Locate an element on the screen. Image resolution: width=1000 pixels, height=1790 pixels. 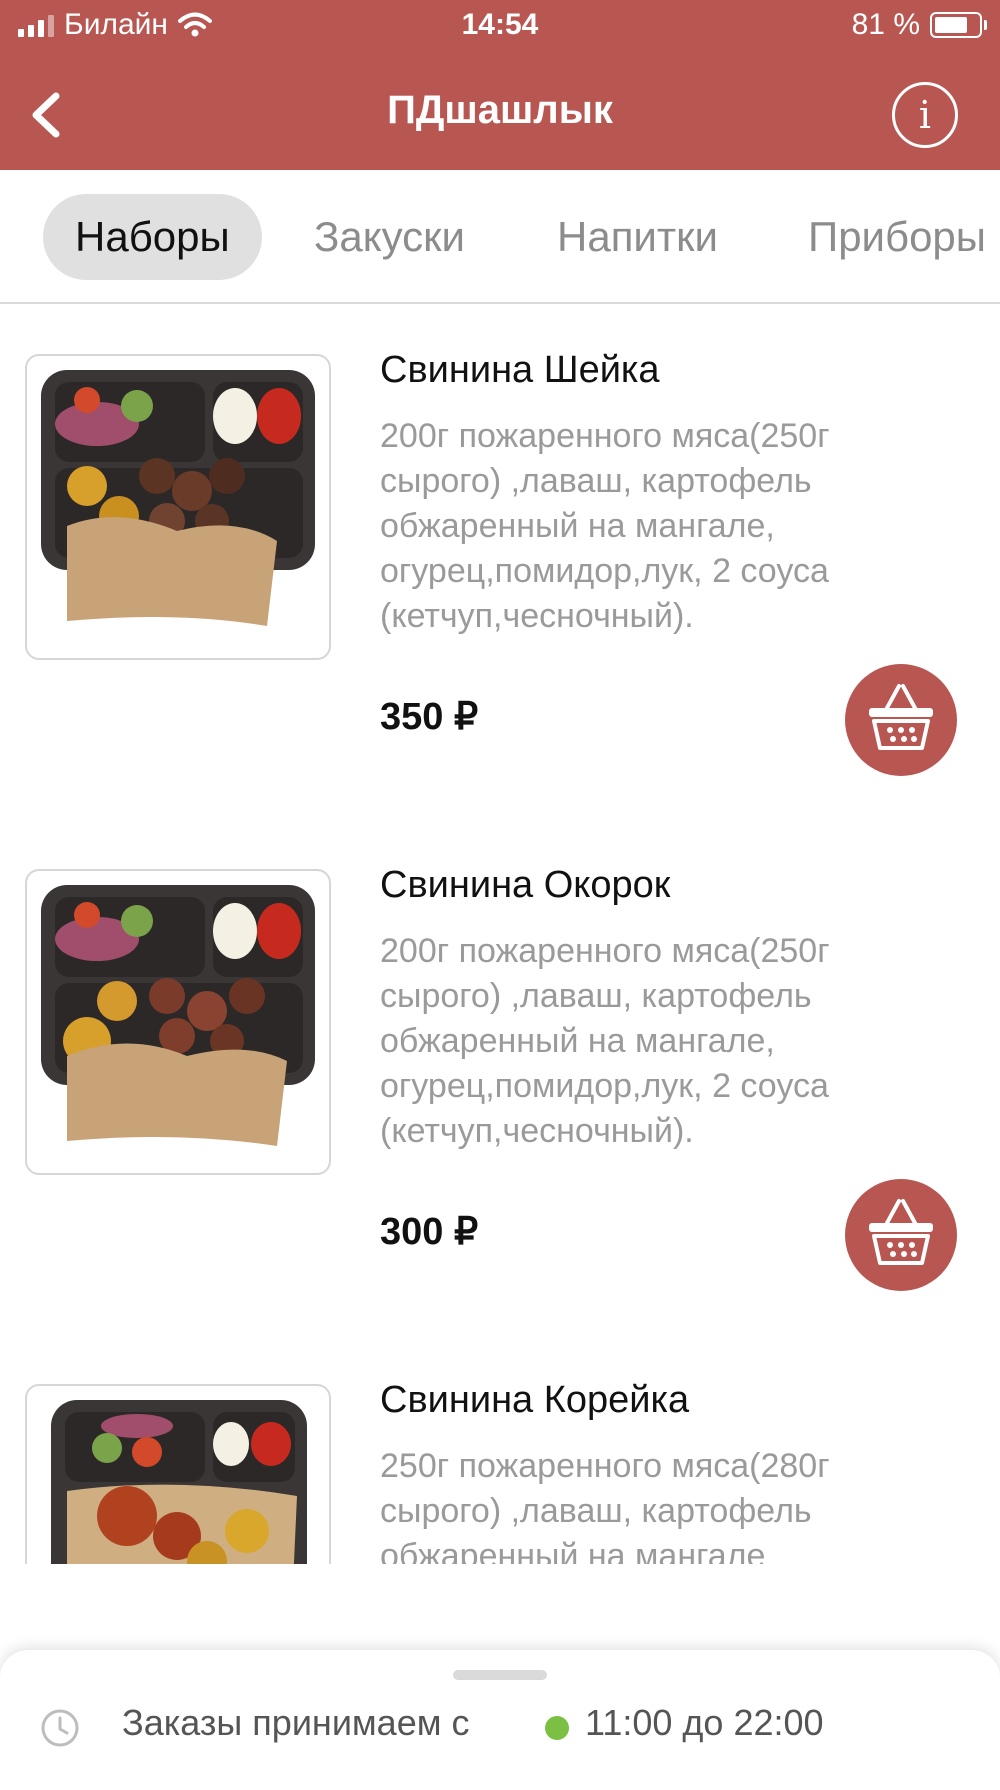
category-tabs: Наборы Закуски Напитки Приборы is located at coordinates (500, 237).